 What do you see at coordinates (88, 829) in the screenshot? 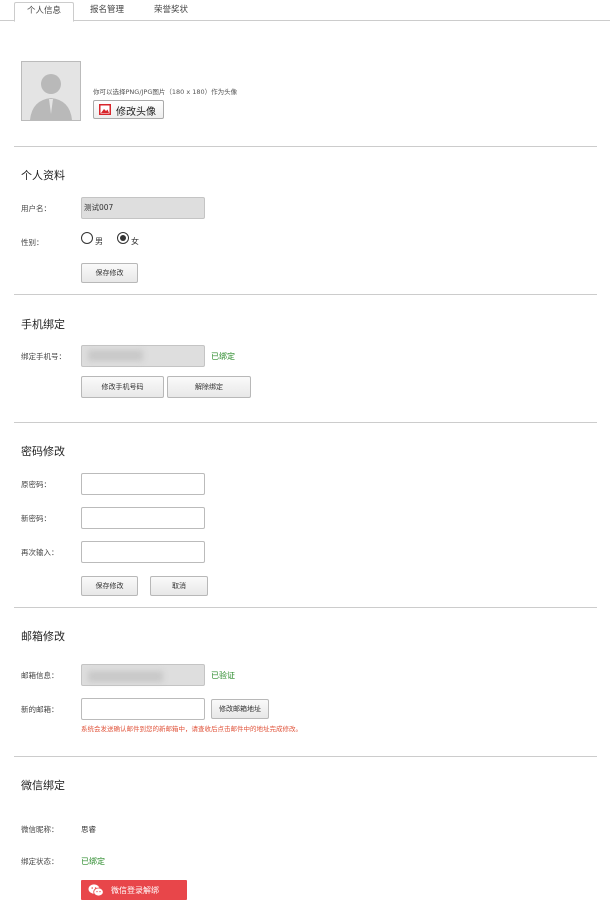
I see `wechat-nickname-value: 思睿` at bounding box center [88, 829].